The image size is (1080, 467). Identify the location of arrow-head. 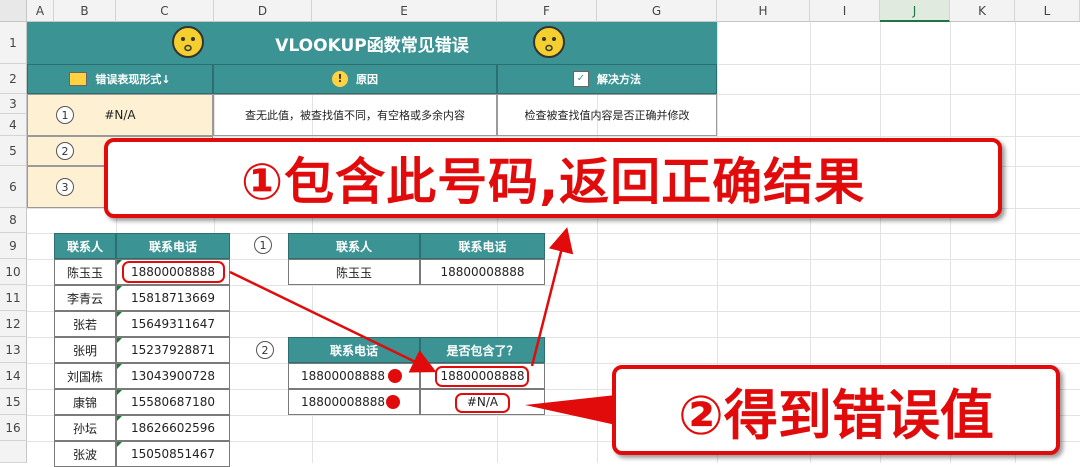
(570, 410).